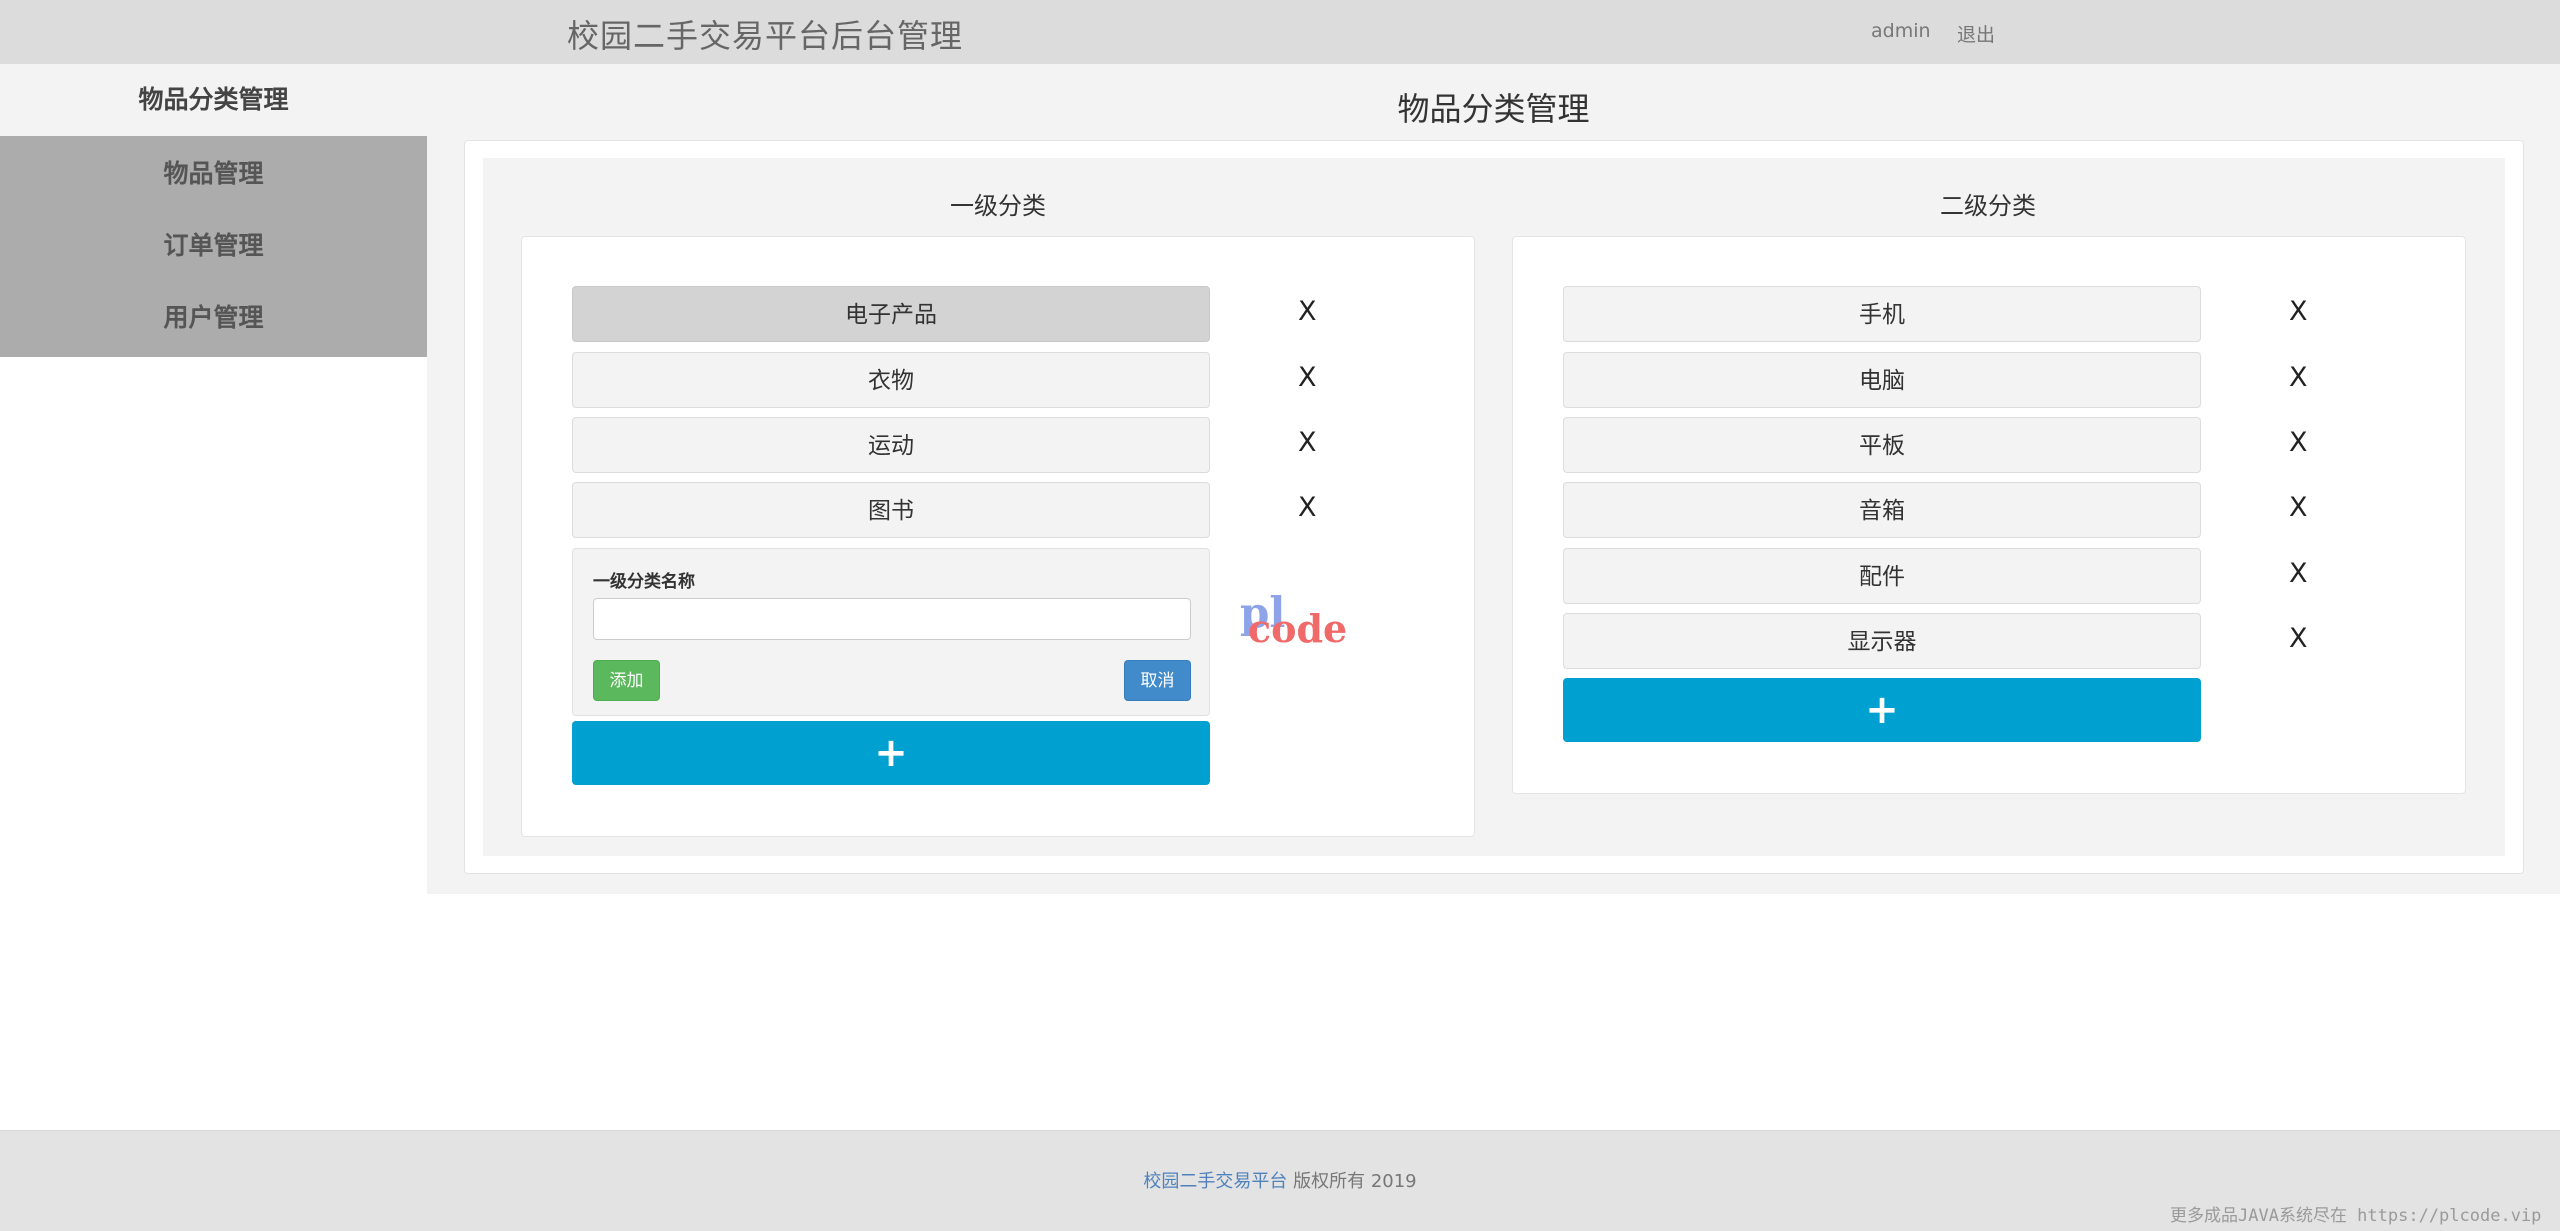  Describe the element at coordinates (1882, 576) in the screenshot. I see `level2-item-accessories: 配件` at that location.